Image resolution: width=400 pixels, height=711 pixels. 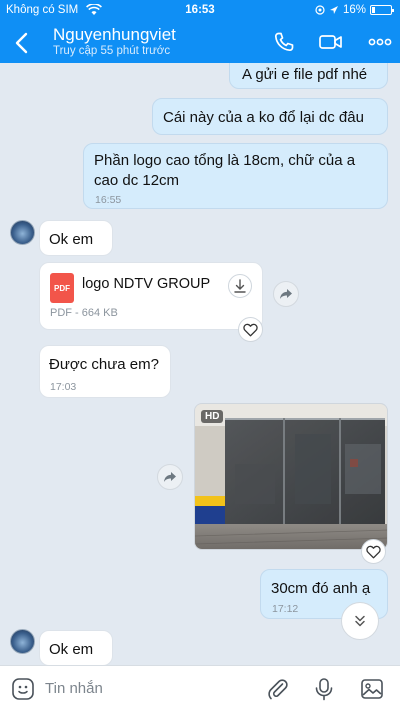 What do you see at coordinates (22, 43) in the screenshot?
I see `back-icon` at bounding box center [22, 43].